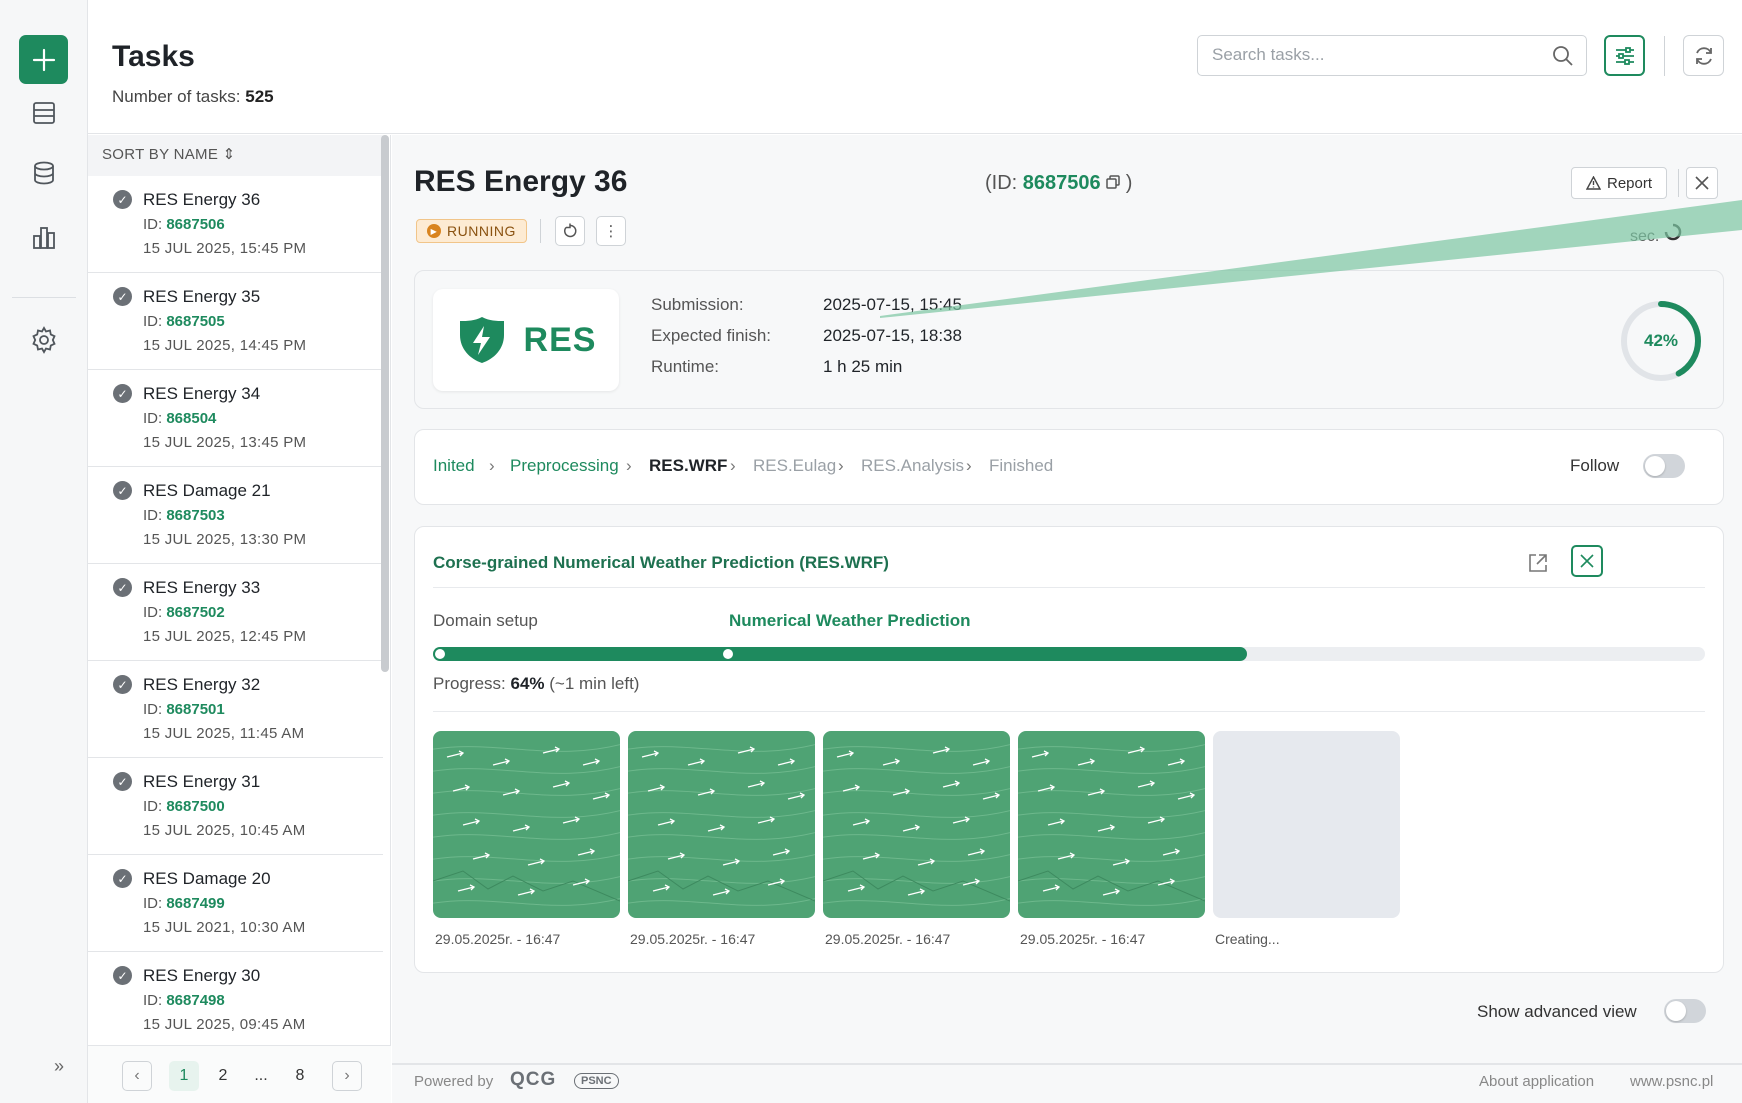 Image resolution: width=1742 pixels, height=1103 pixels. What do you see at coordinates (536, 684) in the screenshot?
I see `stage-progress-text: Progress: 64% (~1 min left)` at bounding box center [536, 684].